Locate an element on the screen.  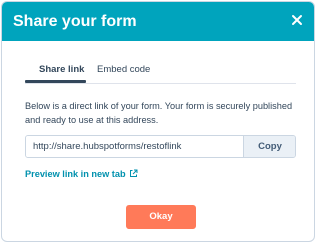
share-link-field: Copy is located at coordinates (160, 146).